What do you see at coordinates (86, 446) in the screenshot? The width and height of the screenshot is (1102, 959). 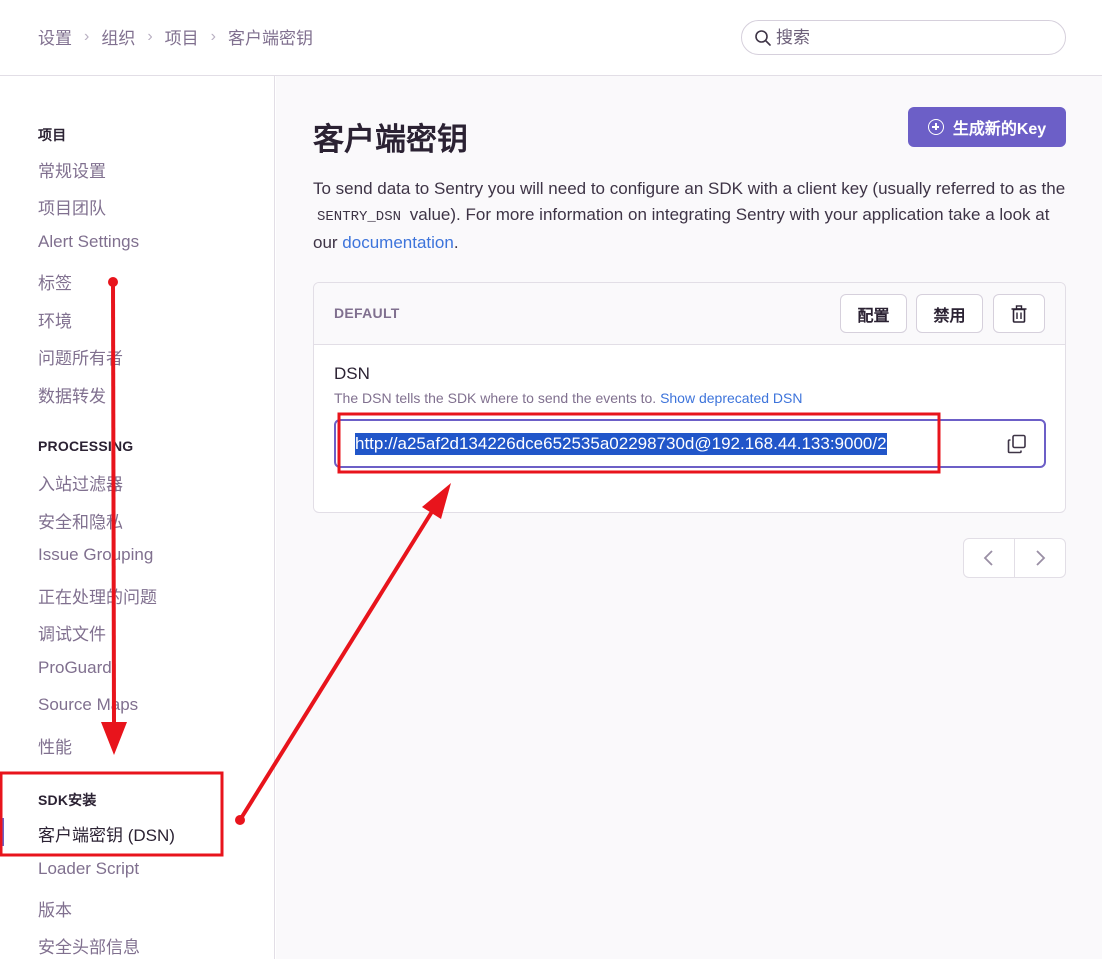 I see `sidebar-heading-processing: PROCESSING` at bounding box center [86, 446].